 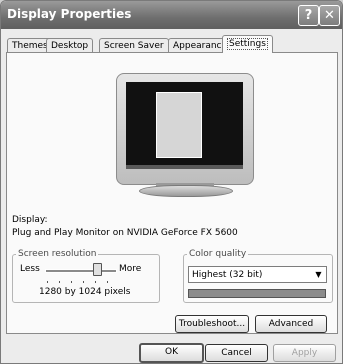 I want to click on tab-desktop: Desktop, so click(x=70, y=45).